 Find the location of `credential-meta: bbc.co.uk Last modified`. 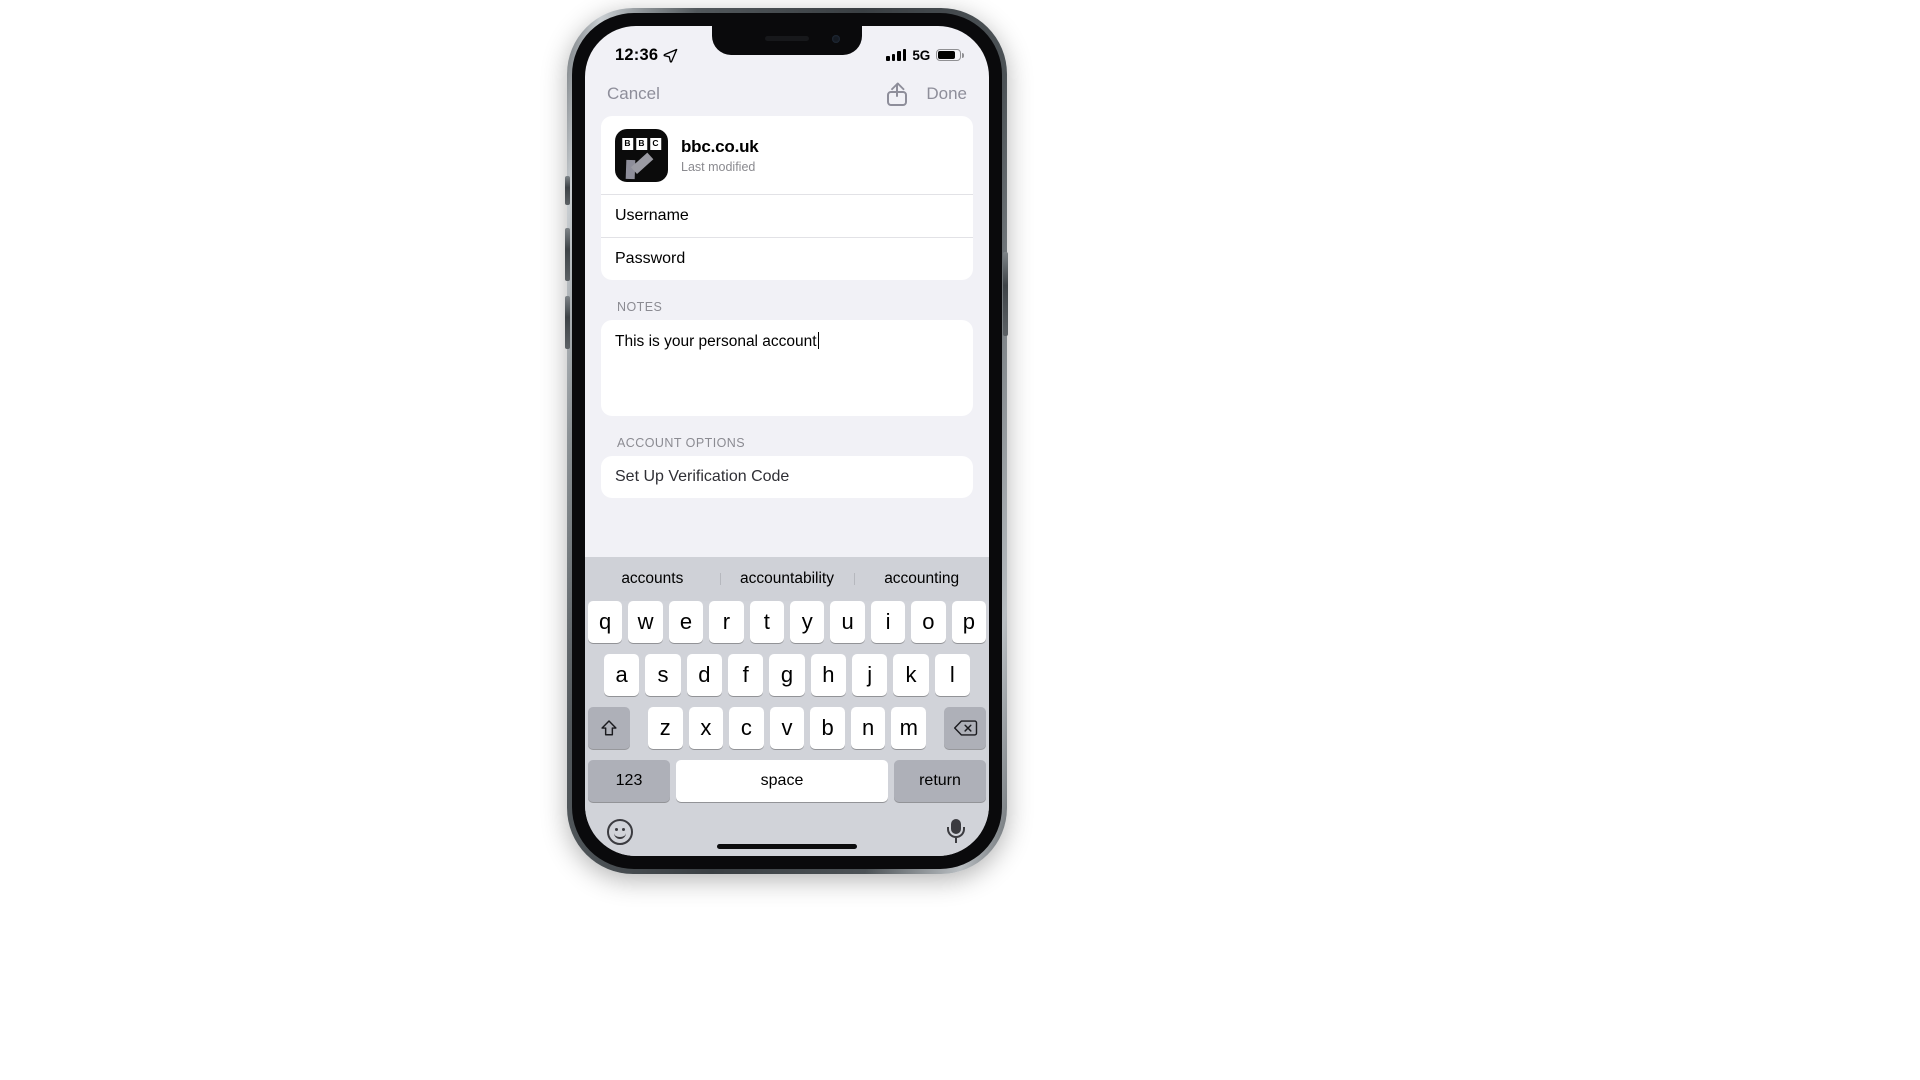

credential-meta: bbc.co.uk Last modified is located at coordinates (720, 155).